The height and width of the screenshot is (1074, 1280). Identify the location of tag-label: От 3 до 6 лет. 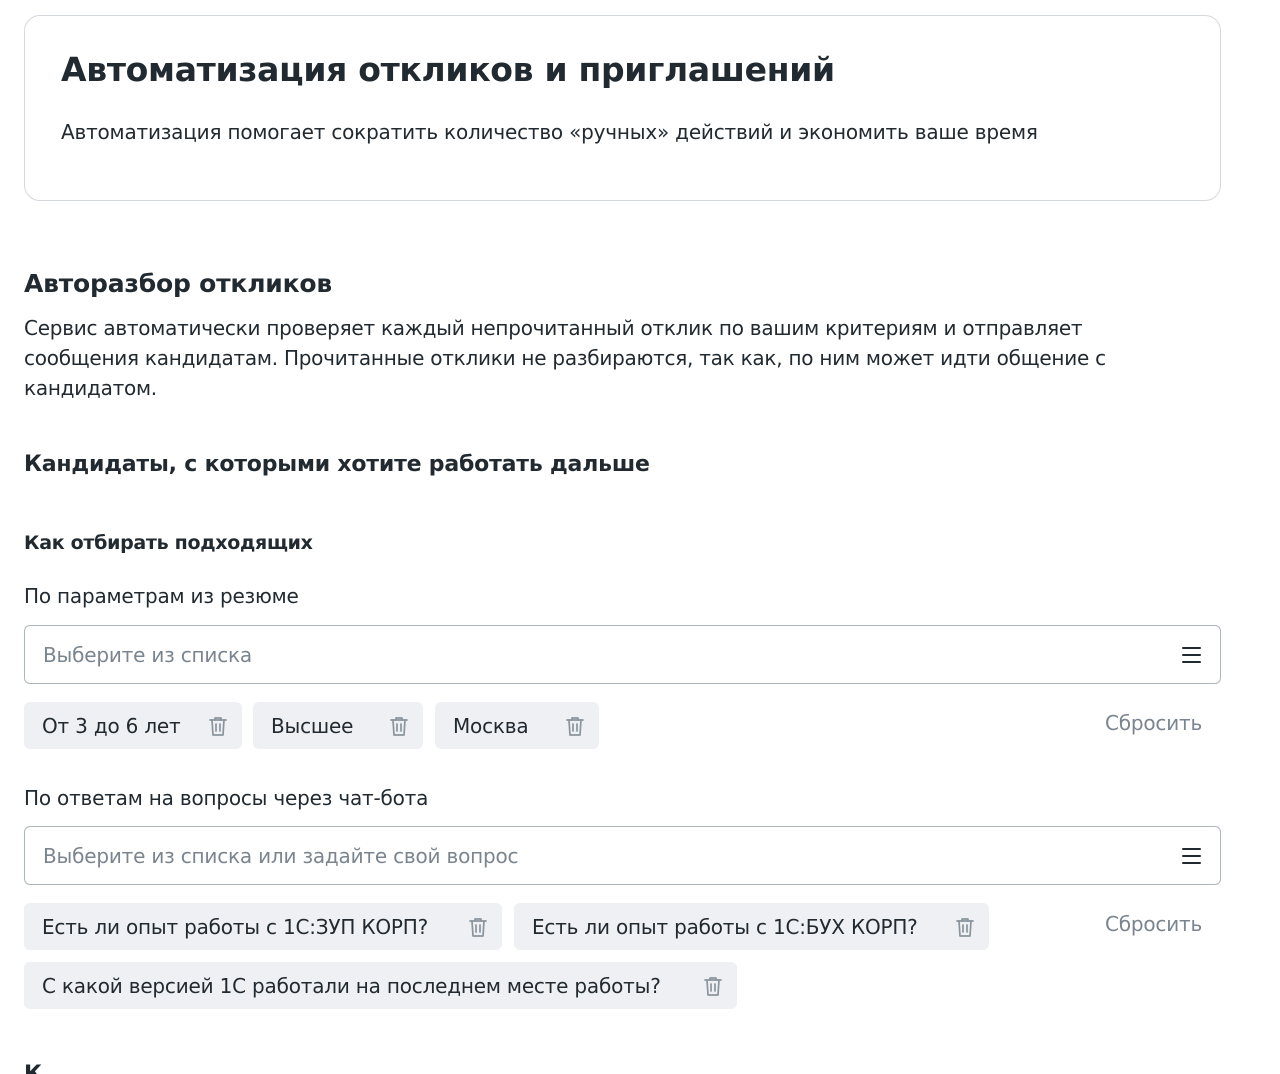
(111, 725).